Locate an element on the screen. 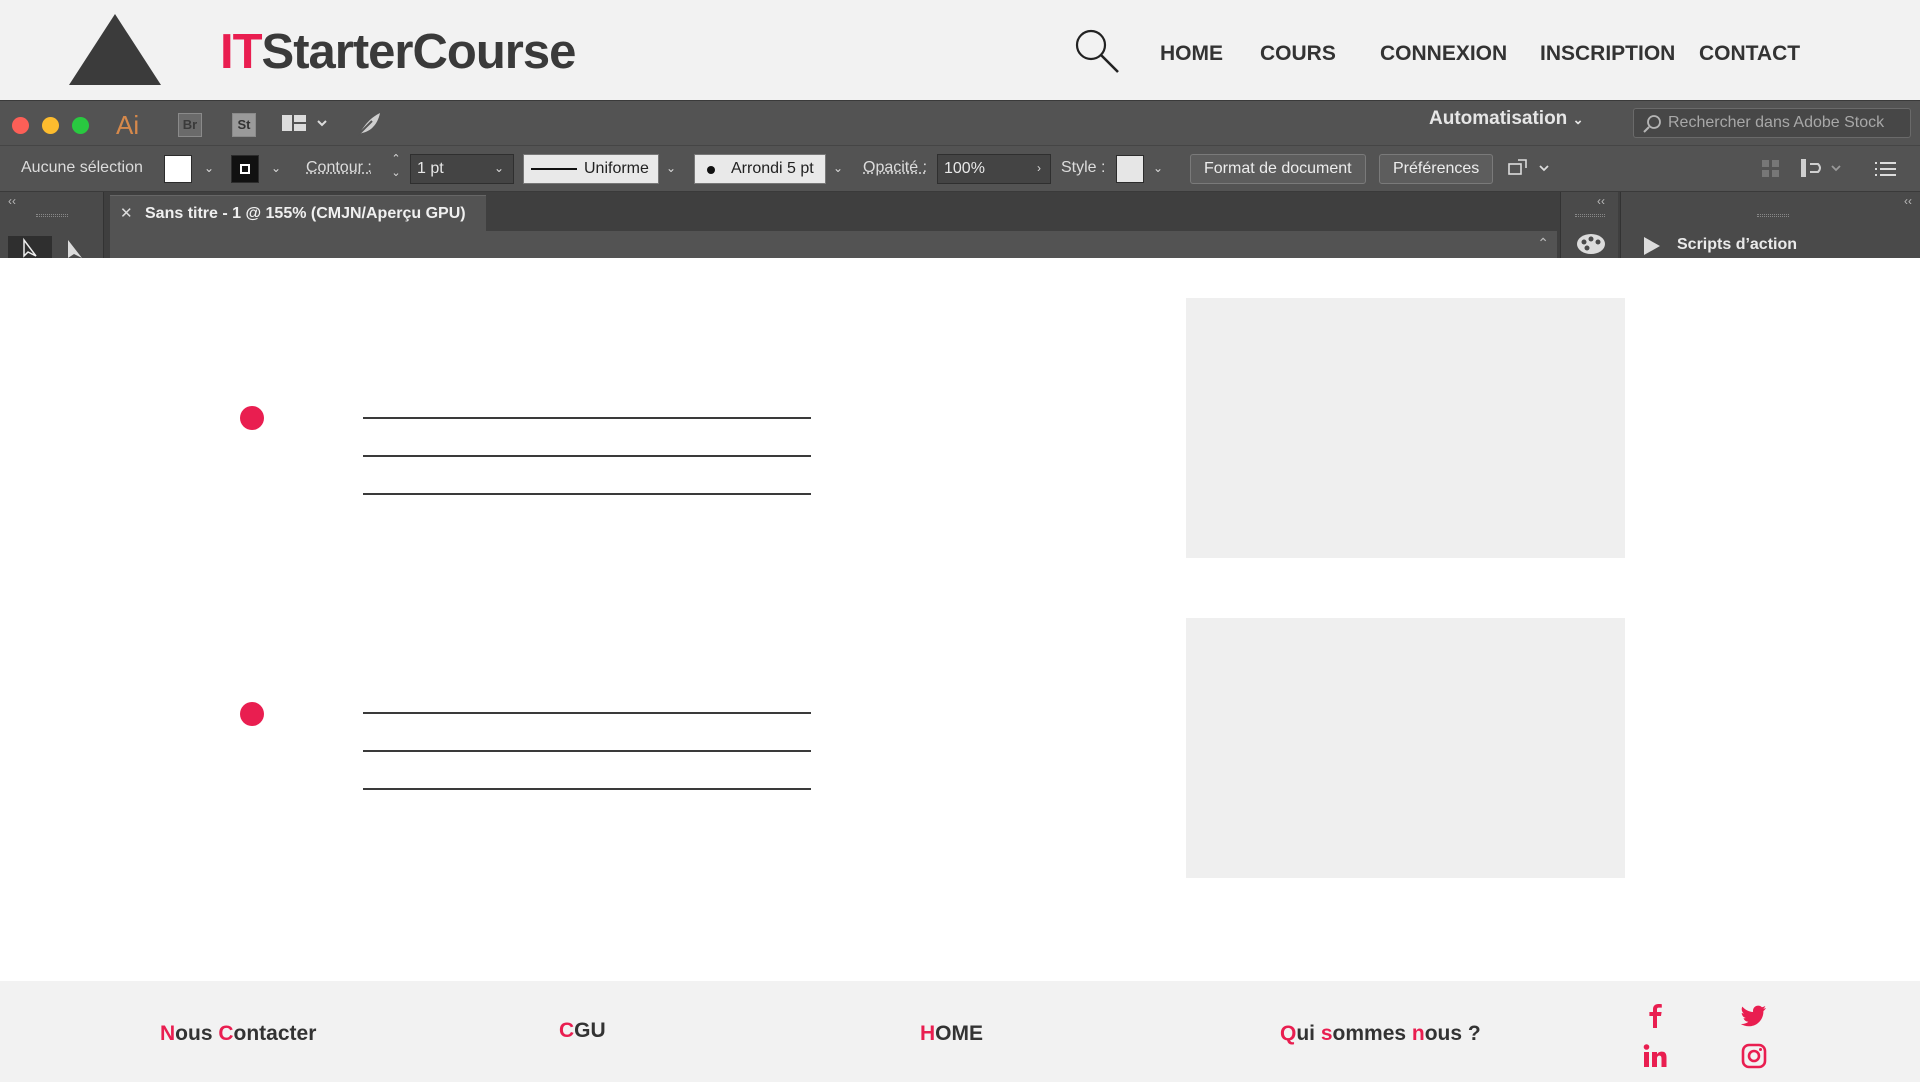  brush-value: Arrondi 5 pt is located at coordinates (772, 168).